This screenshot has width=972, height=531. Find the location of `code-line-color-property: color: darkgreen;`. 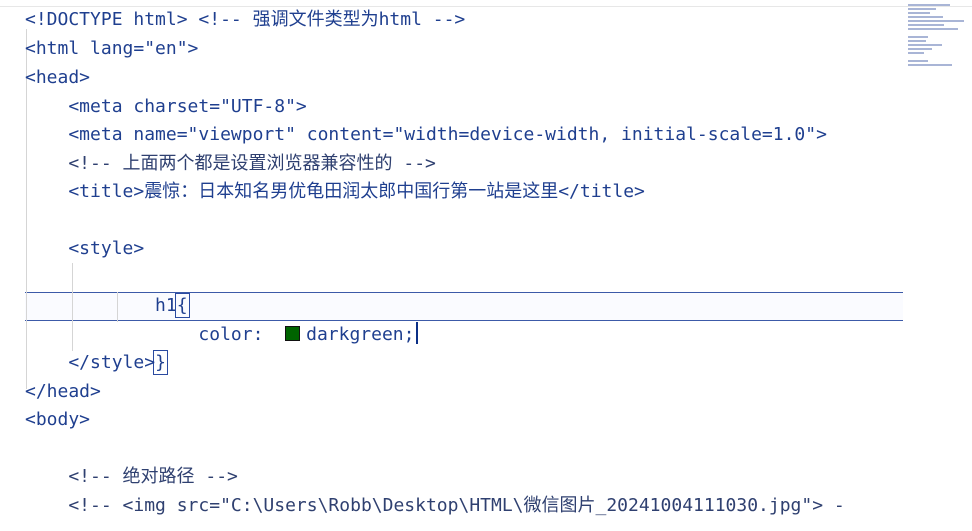

code-line-color-property: color: darkgreen; is located at coordinates (221, 318).